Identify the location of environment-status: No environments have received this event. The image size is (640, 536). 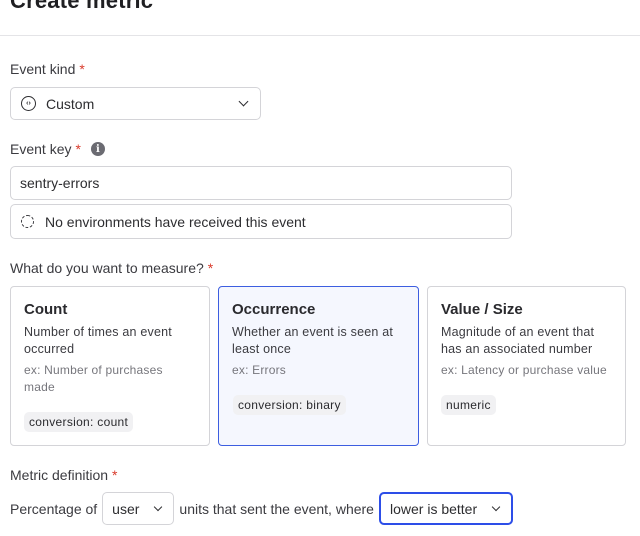
(261, 221).